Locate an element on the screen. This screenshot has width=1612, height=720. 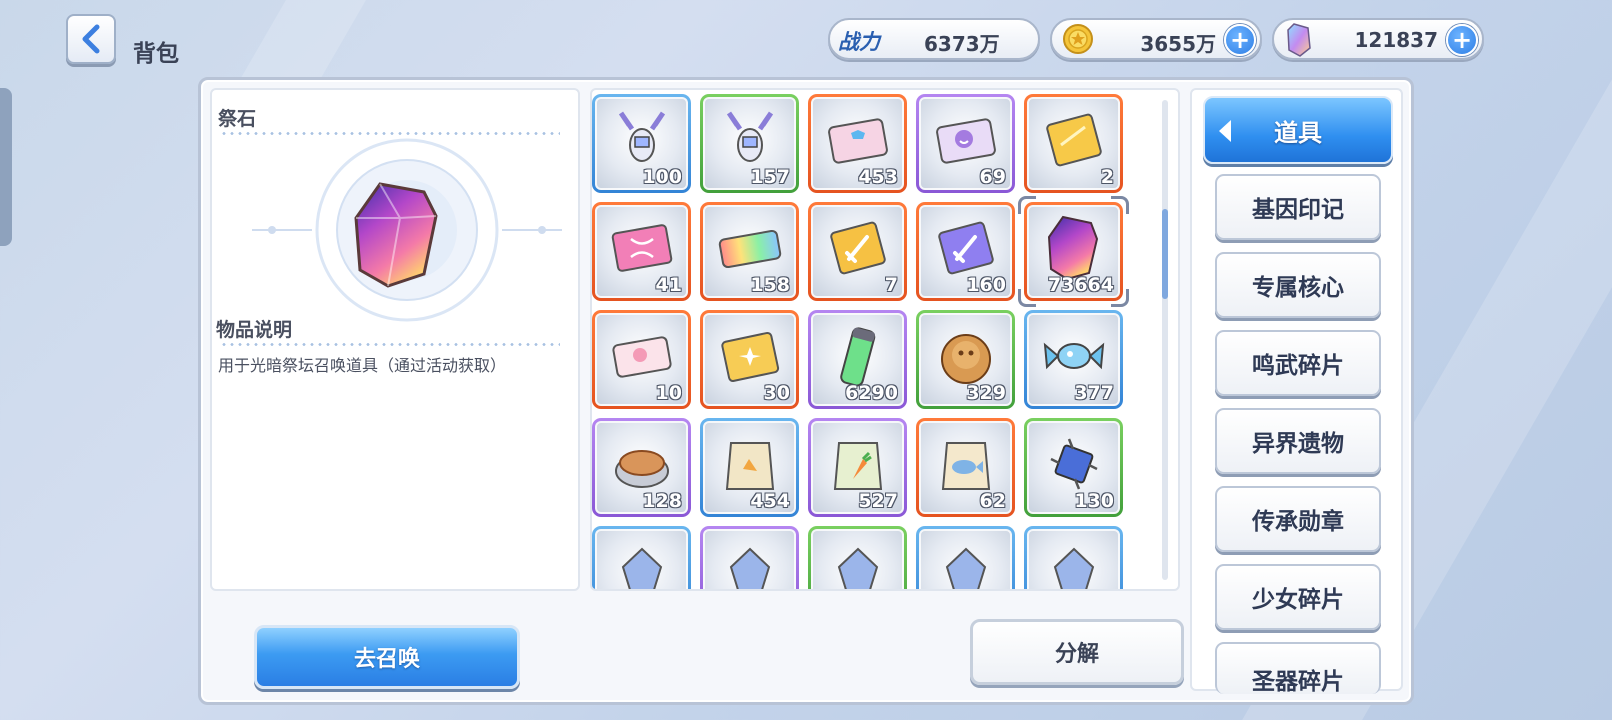
arrow-left-icon is located at coordinates (1225, 131).